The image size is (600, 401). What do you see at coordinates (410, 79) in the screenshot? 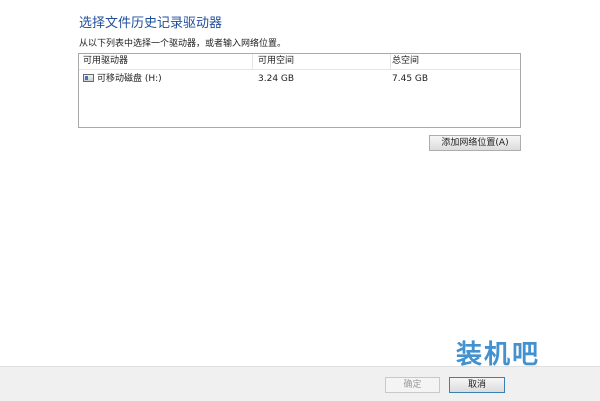
I see `drive-total-space: 7.45 GB` at bounding box center [410, 79].